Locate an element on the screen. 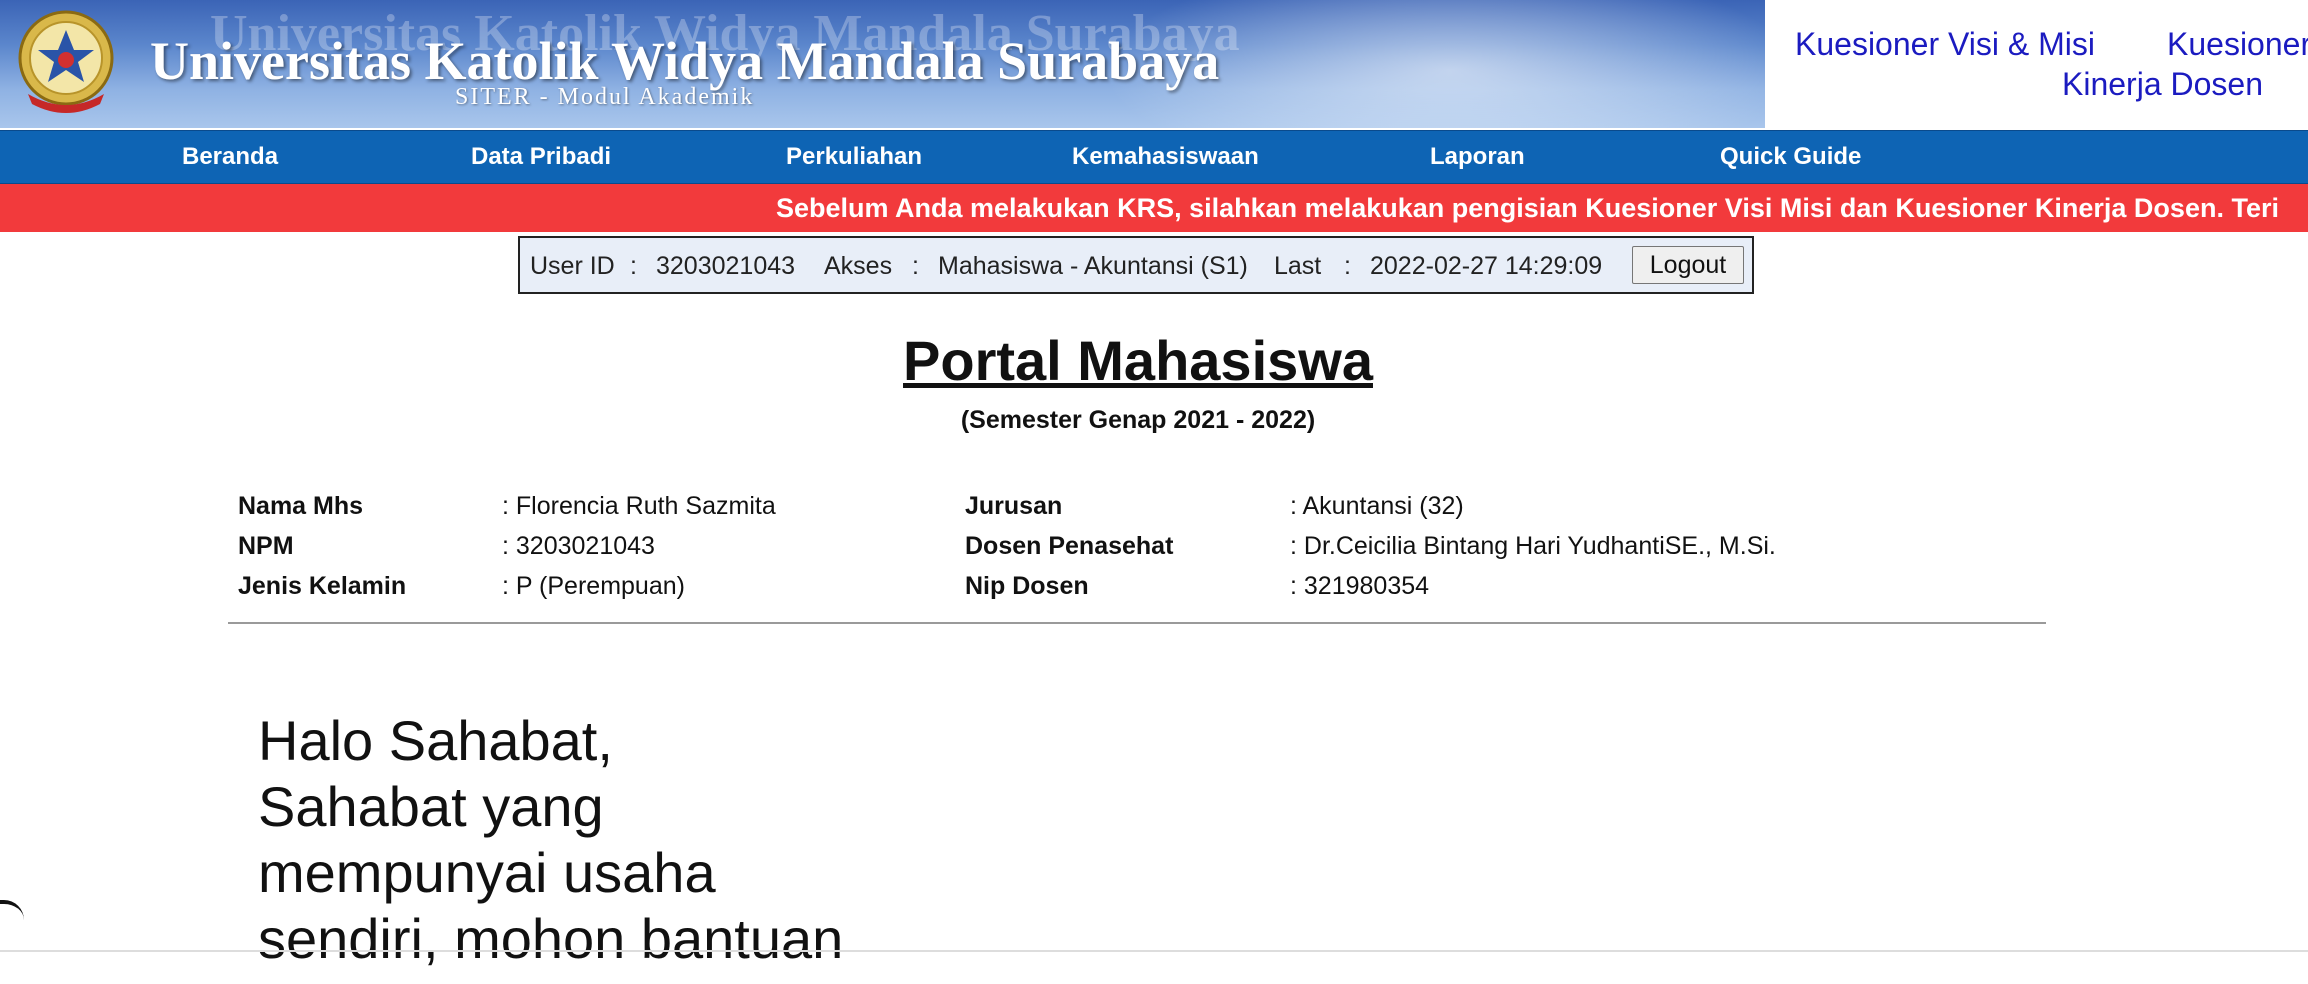  akses-value: Mahasiswa - Akuntansi (S1) is located at coordinates (1093, 266).